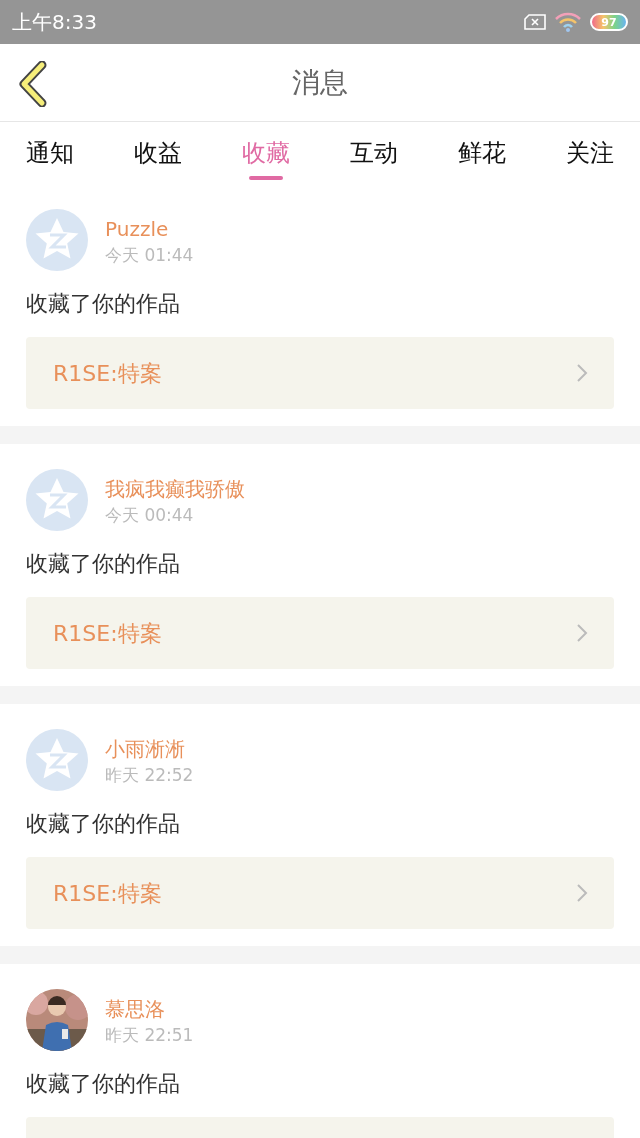 This screenshot has height=1138, width=640. I want to click on user-name: 慕思洛, so click(135, 1009).